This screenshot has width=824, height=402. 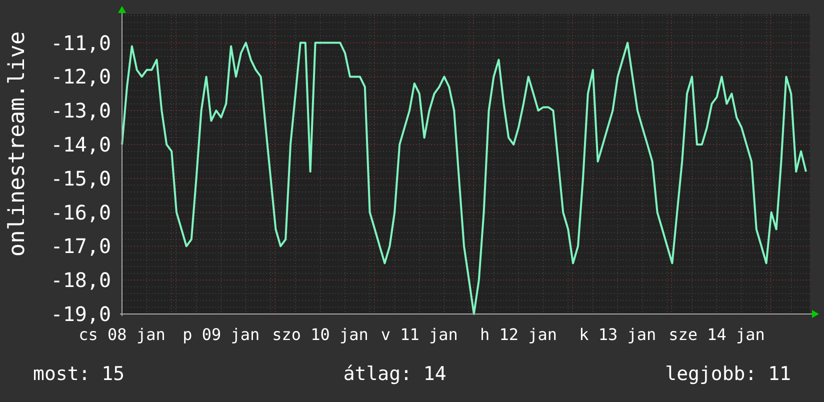 I want to click on y-axis-title: onlinestream.live, so click(x=17, y=144).